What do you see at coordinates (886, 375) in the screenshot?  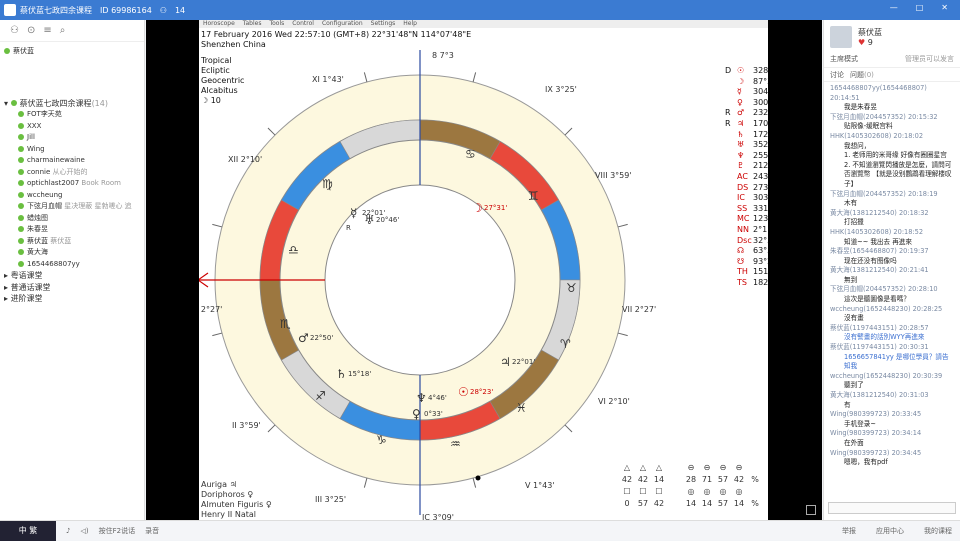 I see `chat-user: wccheung(1652448230) 20:30:39` at bounding box center [886, 375].